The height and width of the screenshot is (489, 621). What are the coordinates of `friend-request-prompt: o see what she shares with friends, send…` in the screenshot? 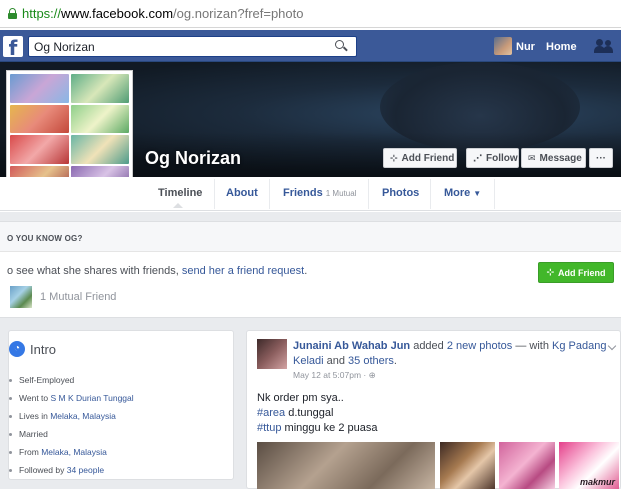 It's located at (157, 271).